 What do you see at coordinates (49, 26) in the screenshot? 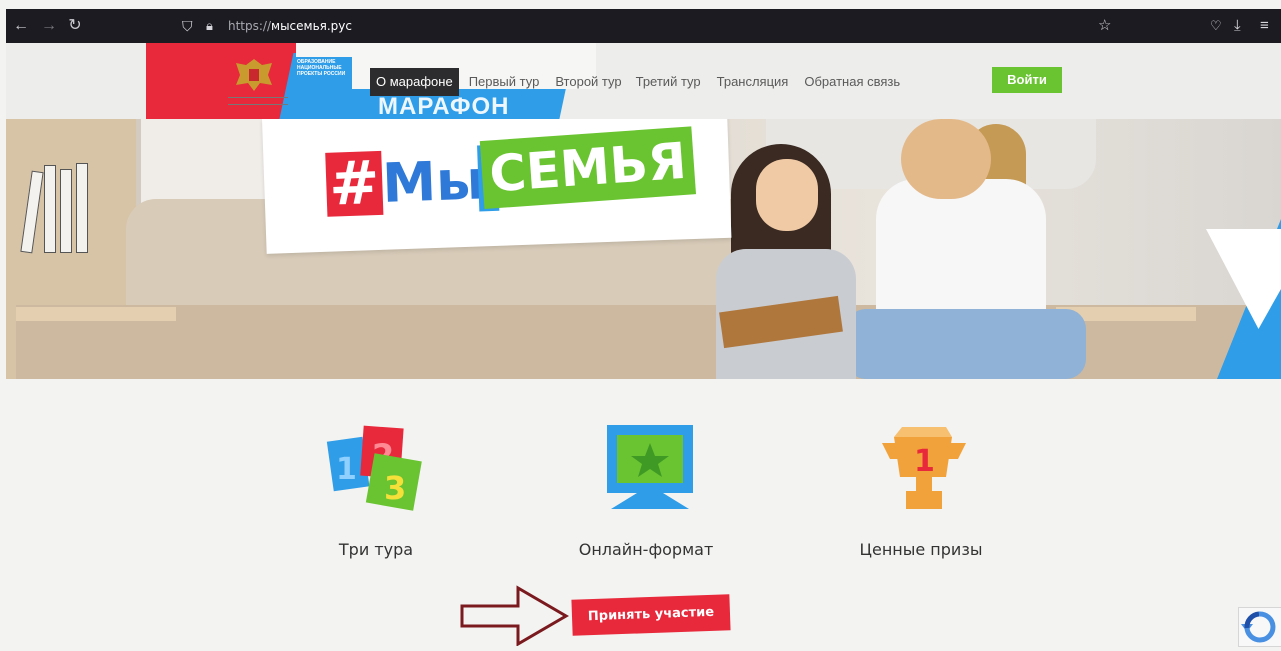
I see `forward-arrow-icon: →` at bounding box center [49, 26].